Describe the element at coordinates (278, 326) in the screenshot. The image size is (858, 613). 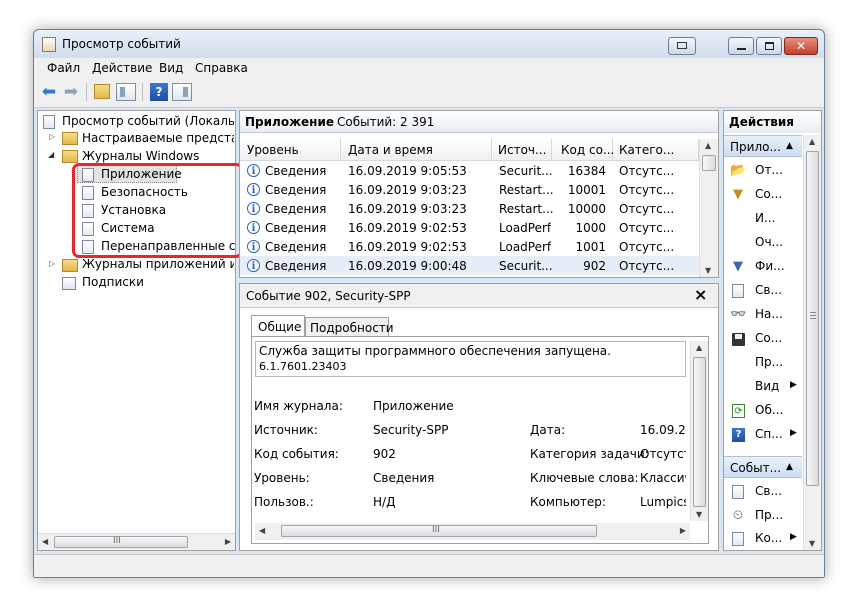
I see `tab-general: Общие` at that location.